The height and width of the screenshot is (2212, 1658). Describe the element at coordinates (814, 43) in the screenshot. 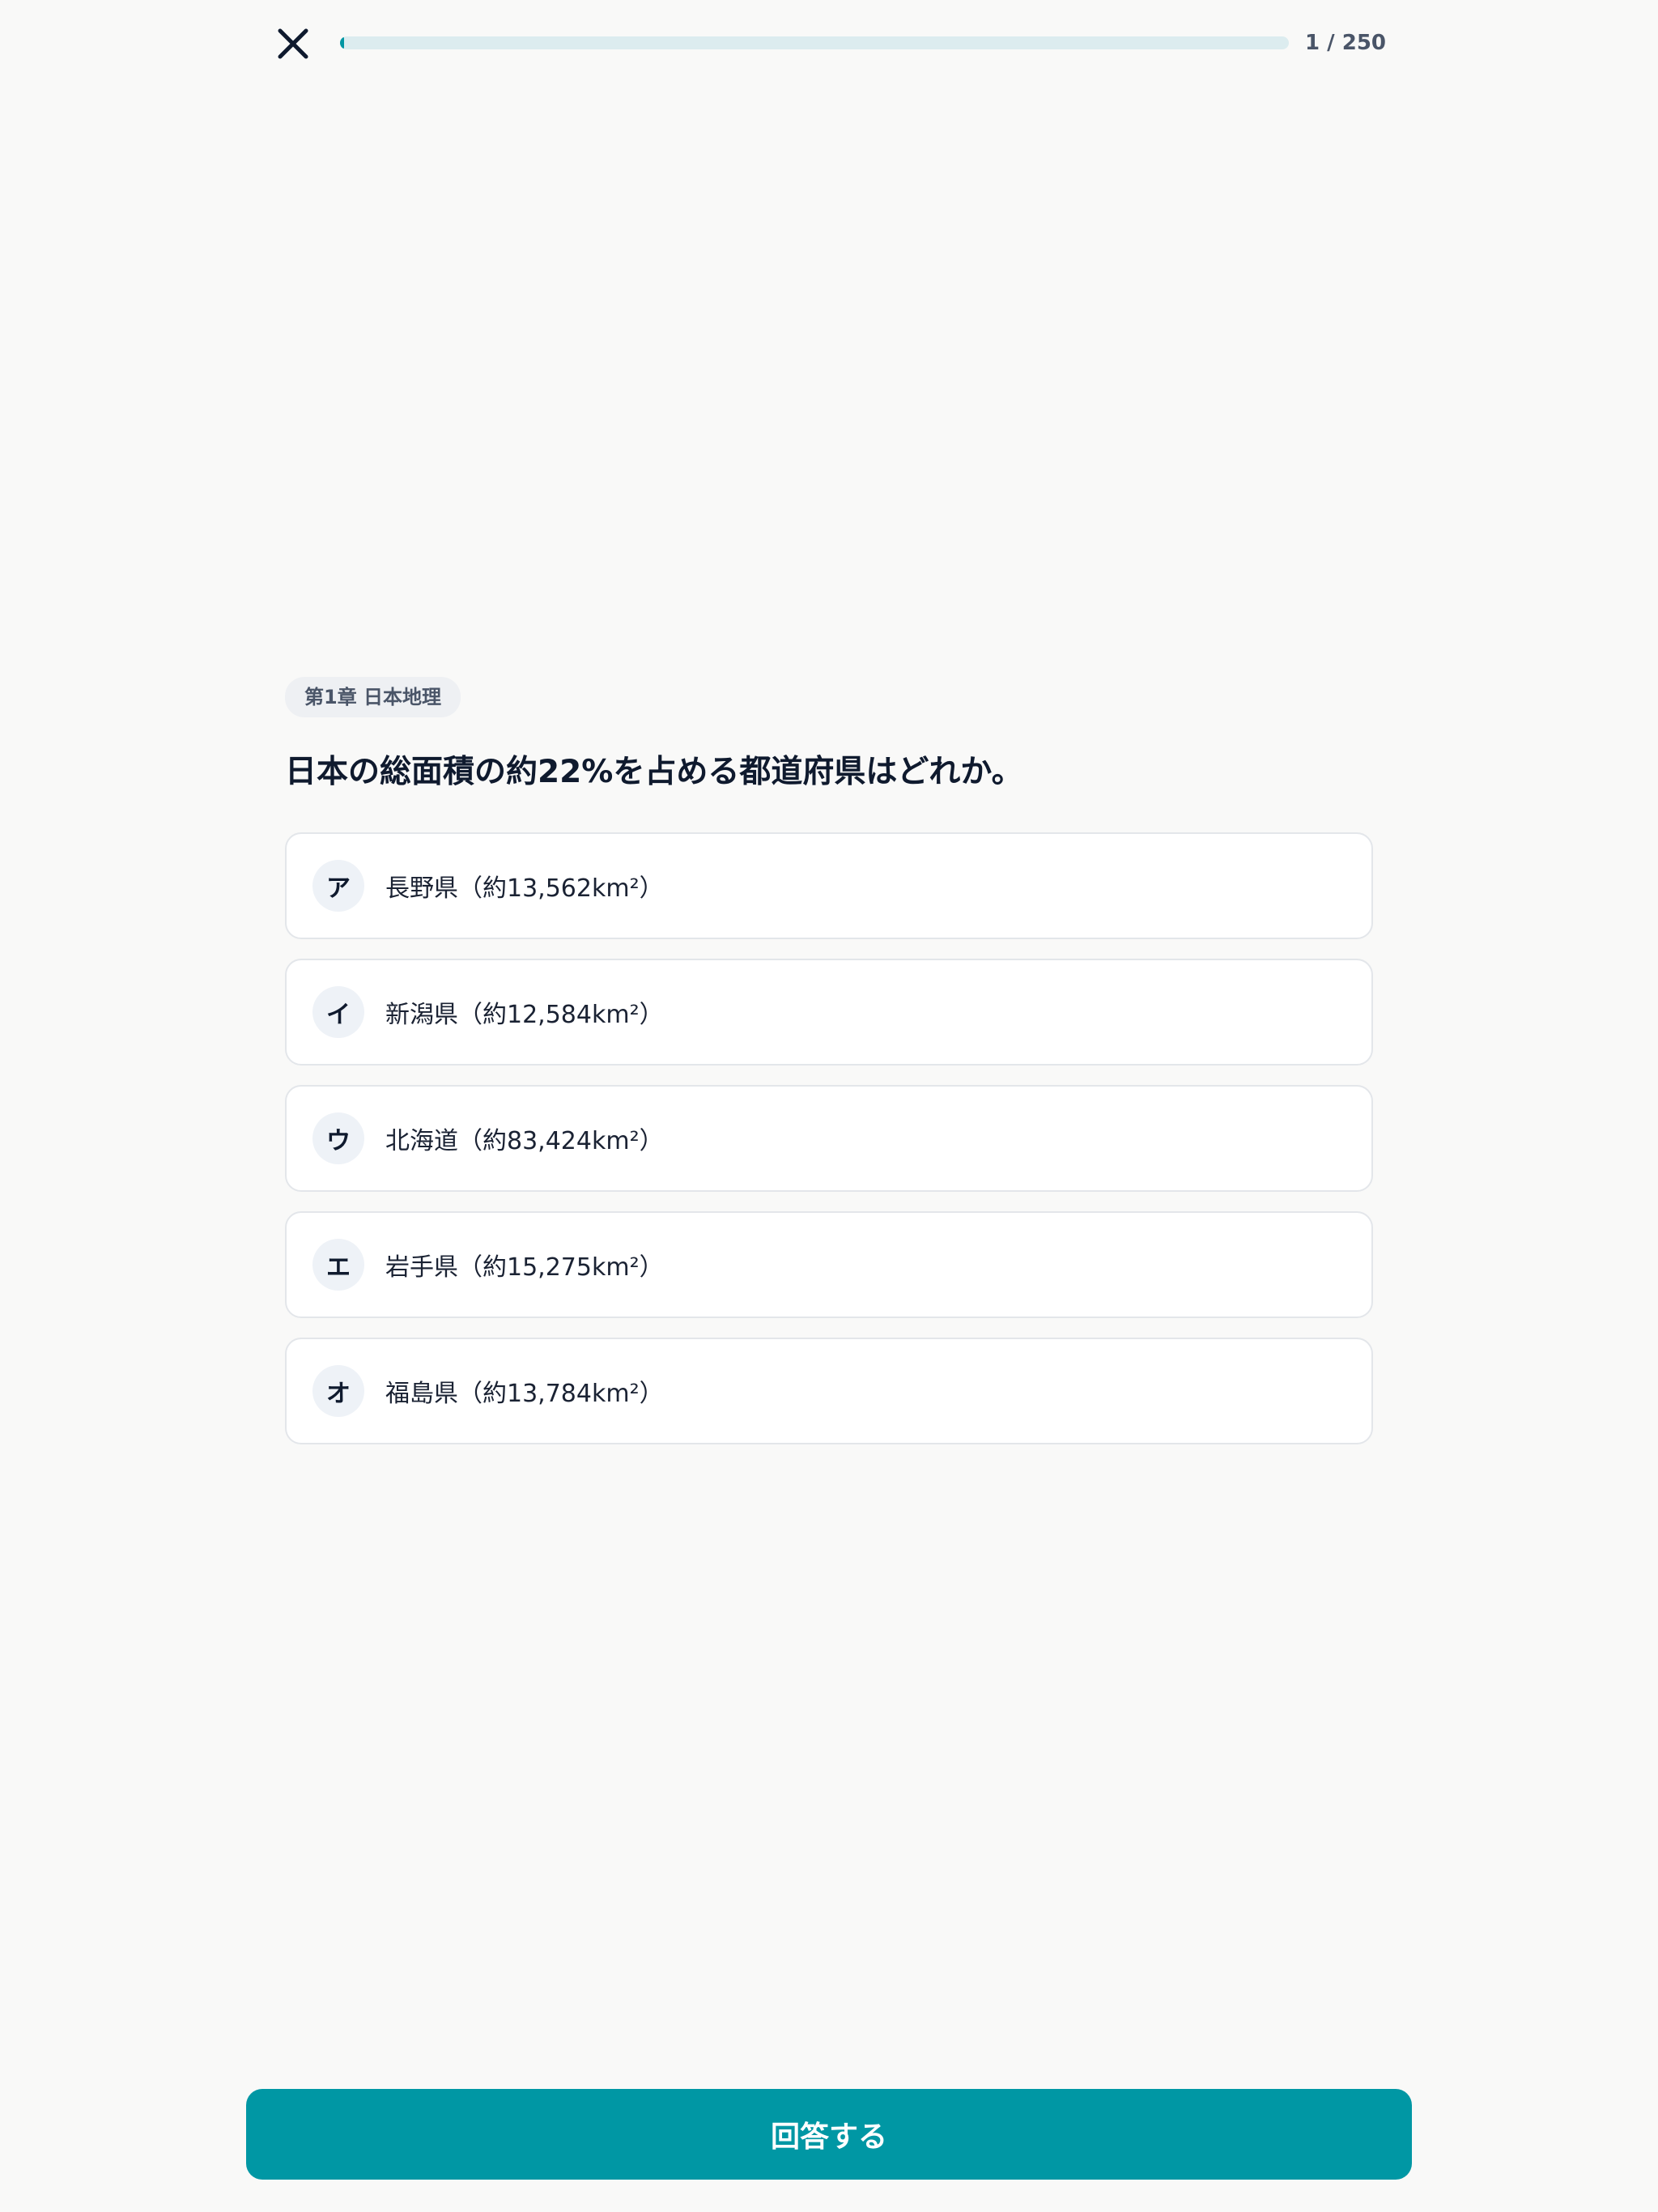

I see `progress-bar` at that location.